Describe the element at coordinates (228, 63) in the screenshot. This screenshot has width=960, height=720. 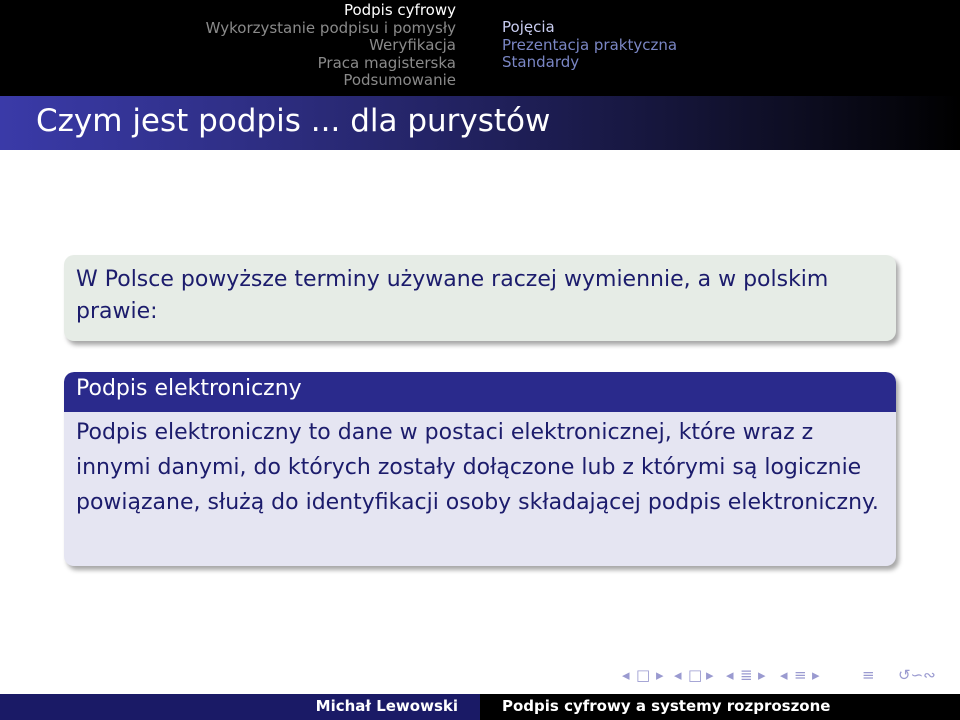
I see `nav-section: Praca magisterska` at that location.